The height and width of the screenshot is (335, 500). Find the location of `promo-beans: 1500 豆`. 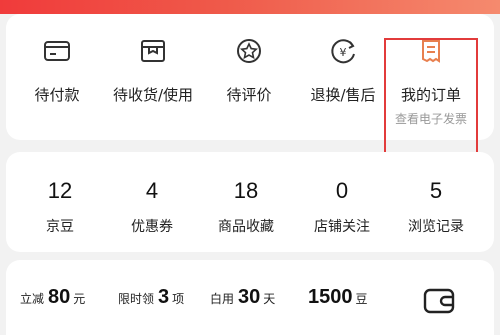

promo-beans: 1500 豆 is located at coordinates (338, 300).